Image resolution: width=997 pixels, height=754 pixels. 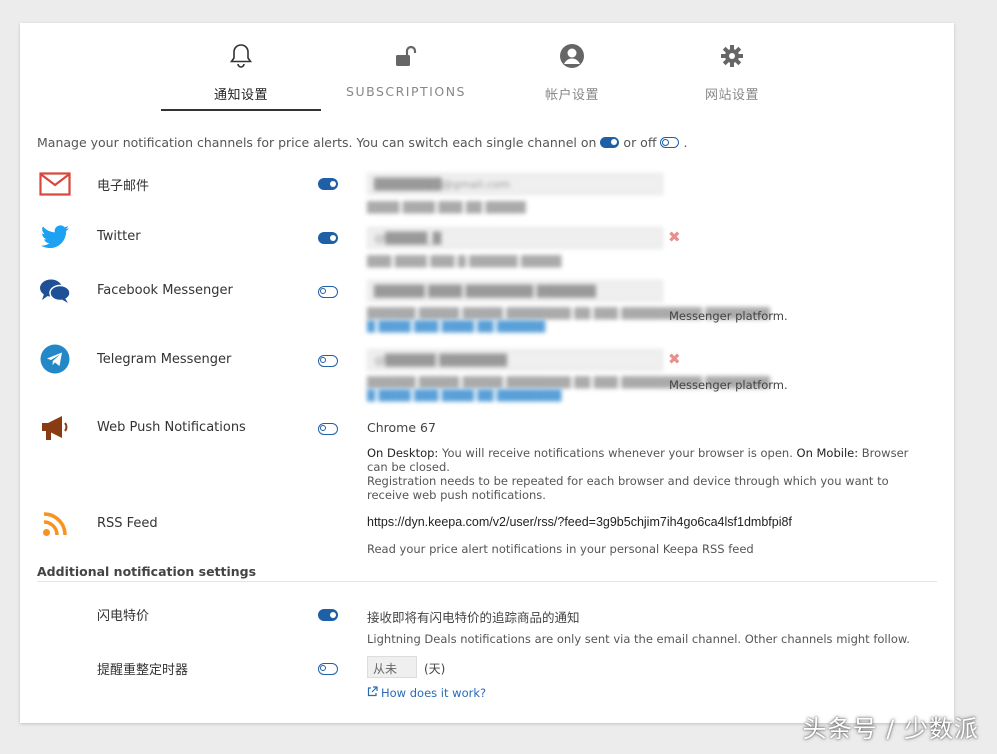 I want to click on toggle-on-sample-icon, so click(x=610, y=142).